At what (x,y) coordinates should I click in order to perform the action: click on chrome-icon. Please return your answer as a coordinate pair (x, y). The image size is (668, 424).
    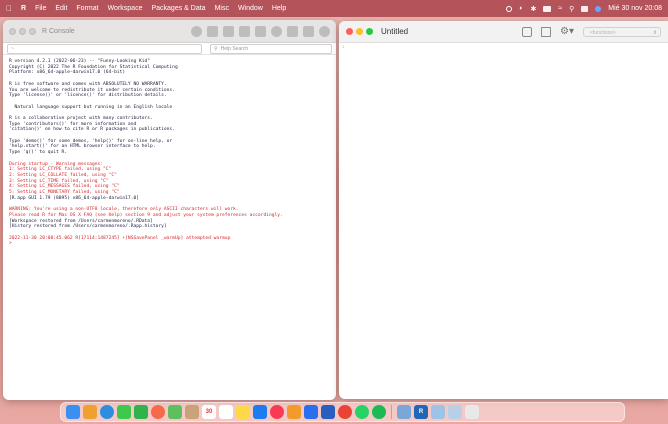
    Looking at the image, I should click on (345, 412).